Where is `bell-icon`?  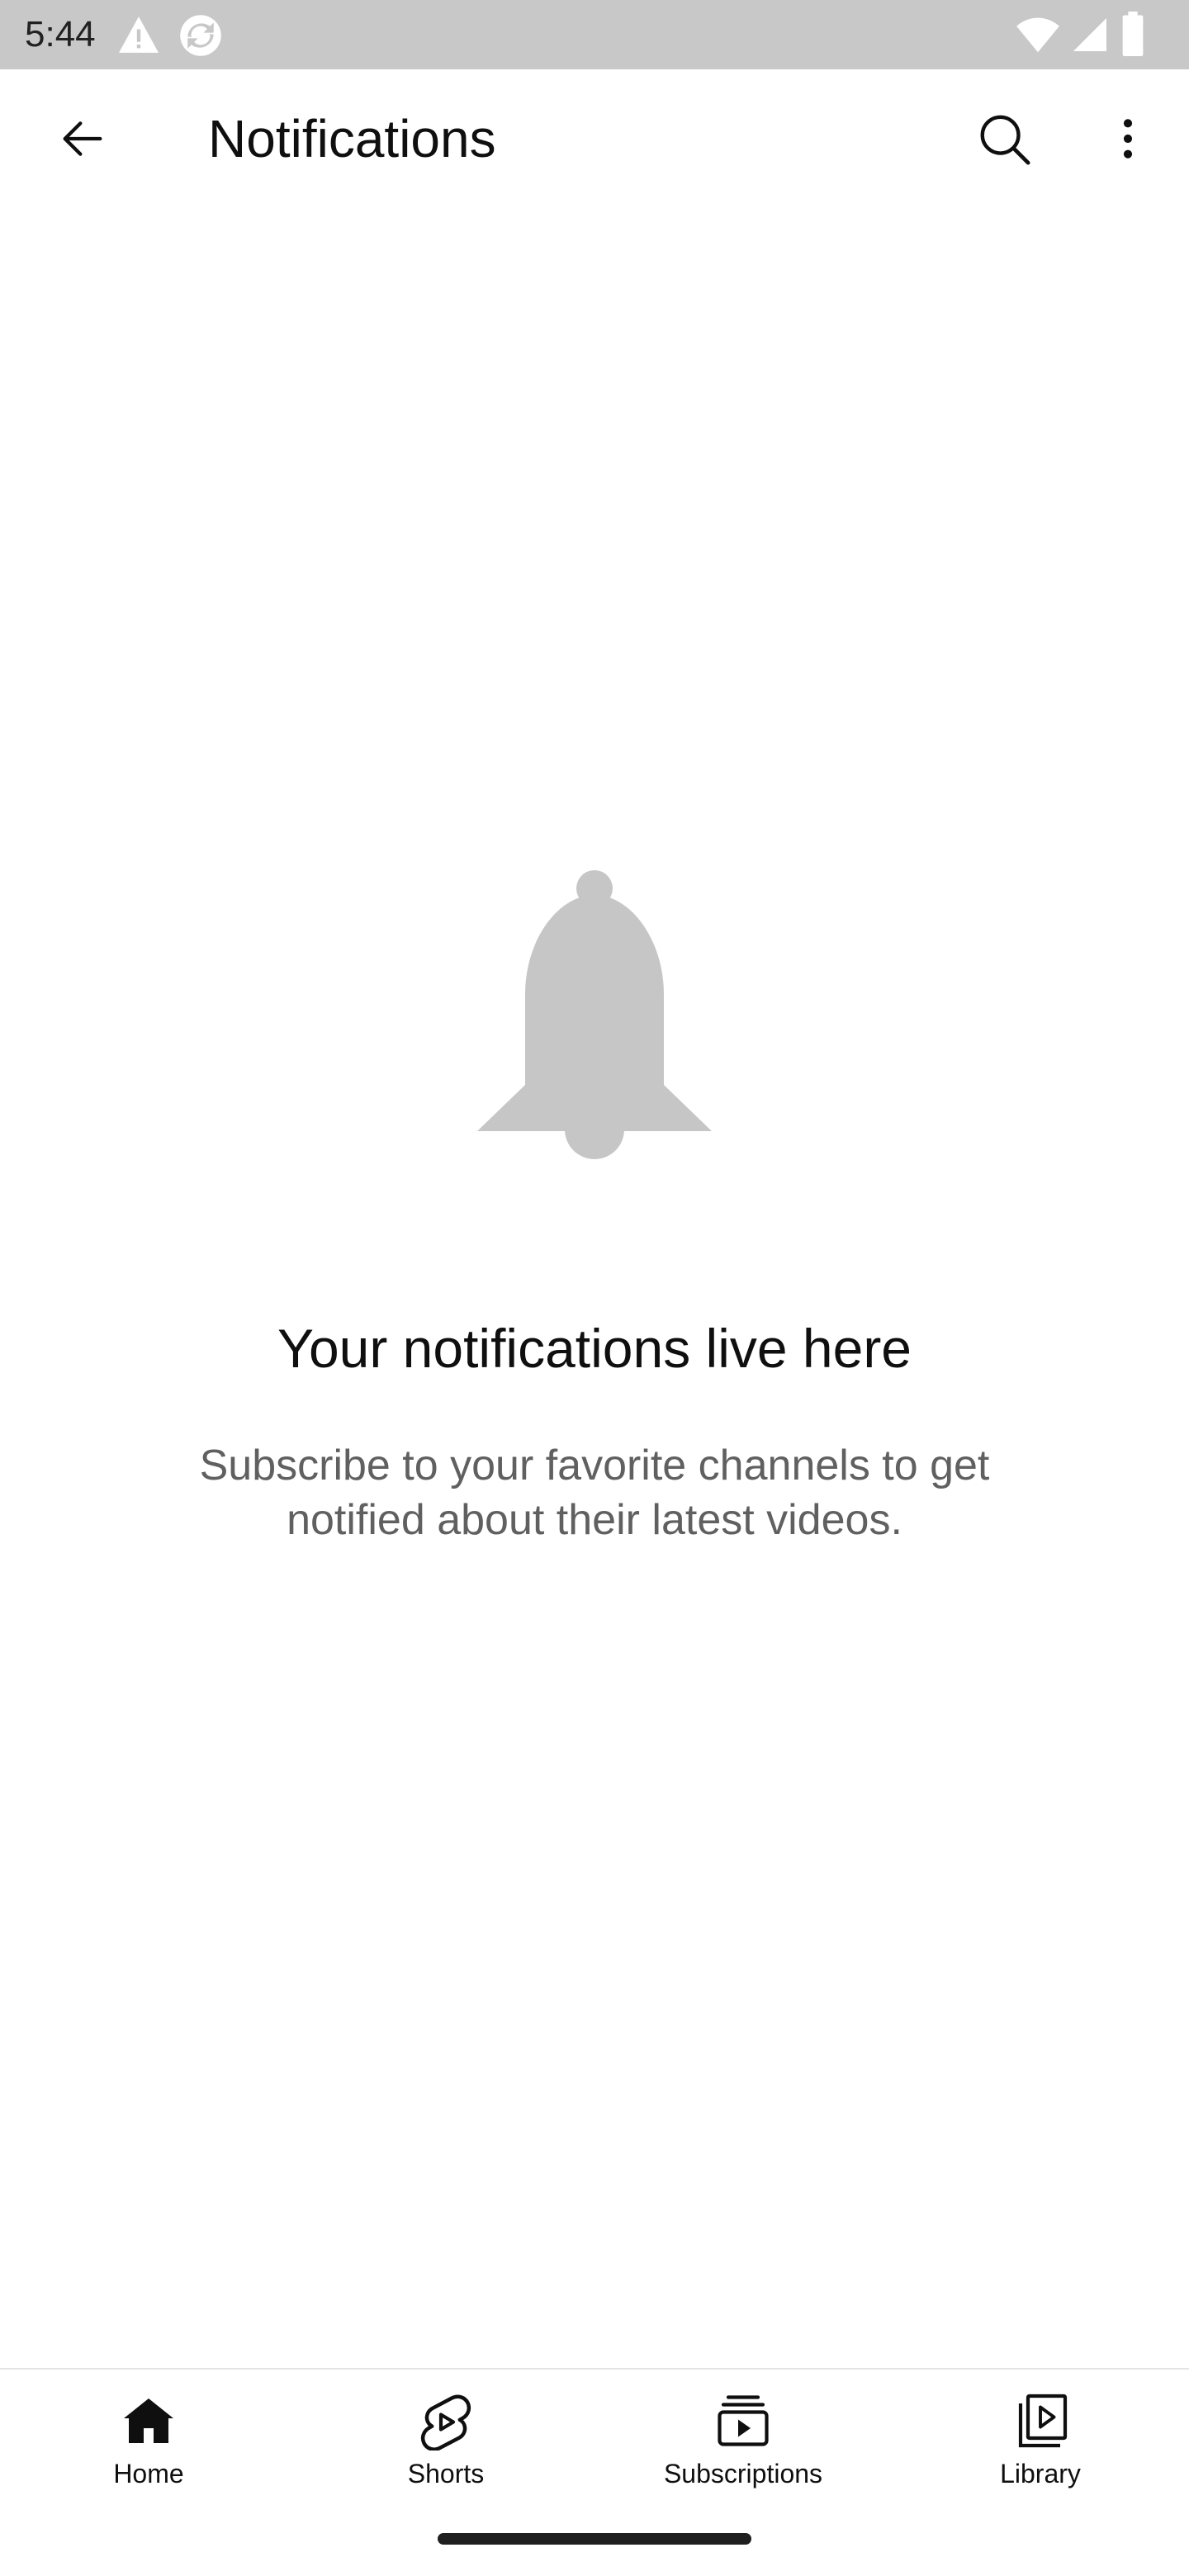
bell-icon is located at coordinates (594, 1014).